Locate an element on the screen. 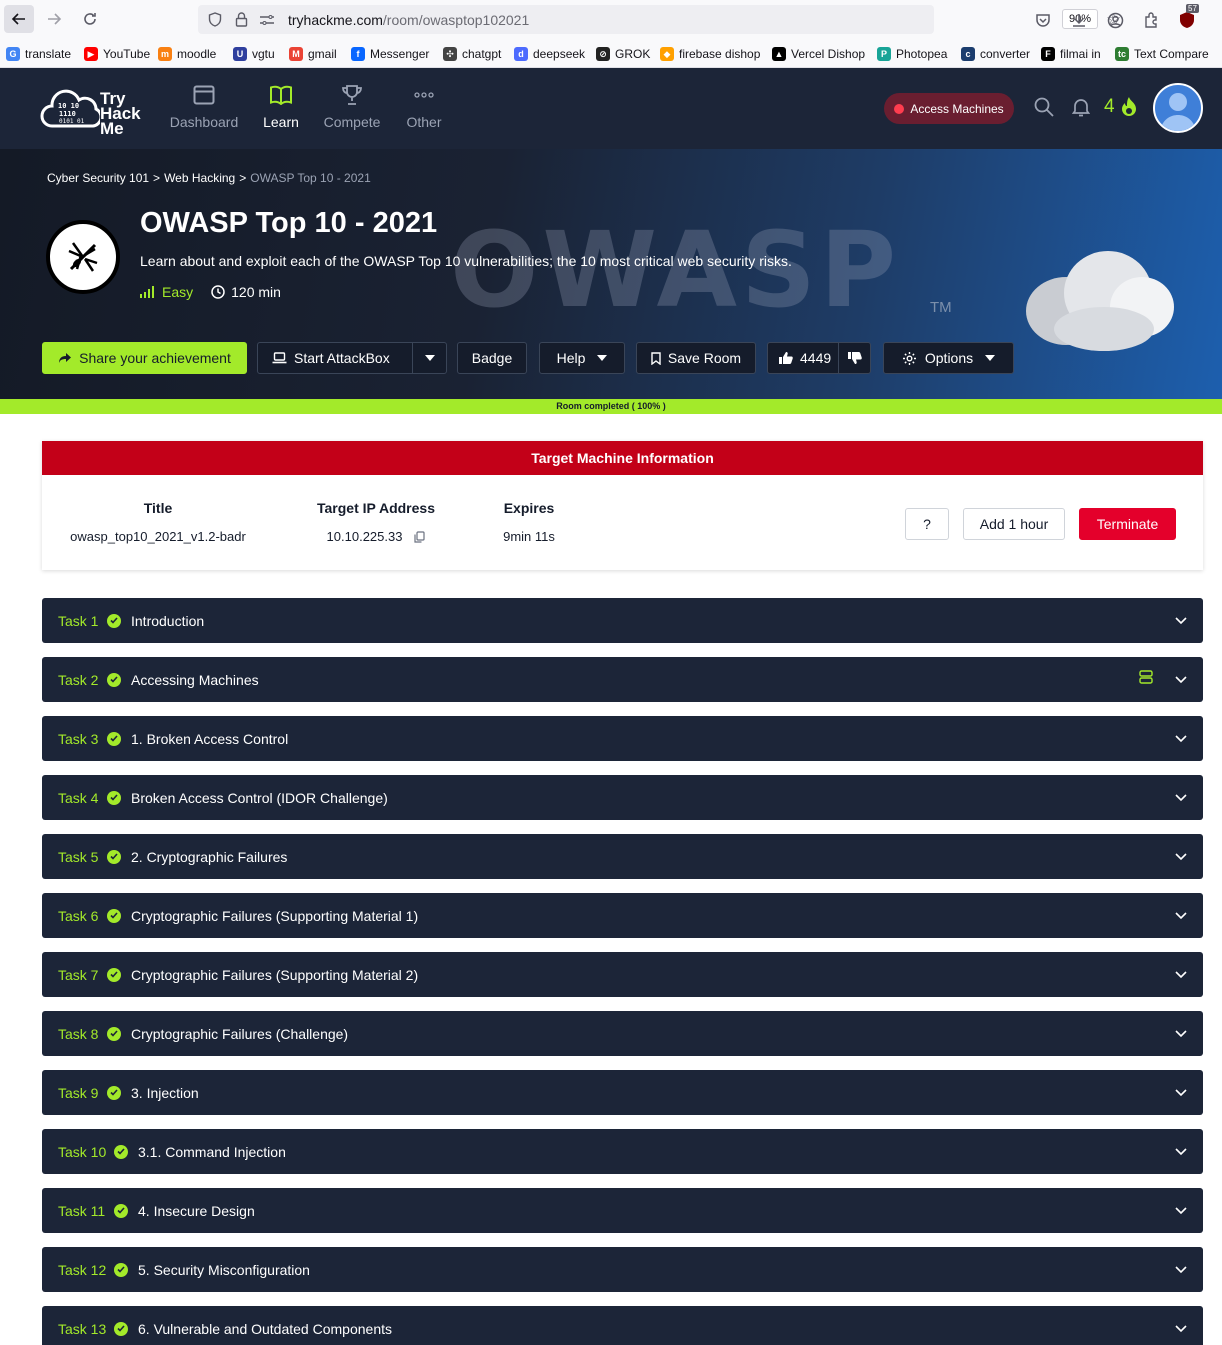 The width and height of the screenshot is (1222, 1345). task-title: Cryptographic Failures (Challenge) is located at coordinates (240, 1033).